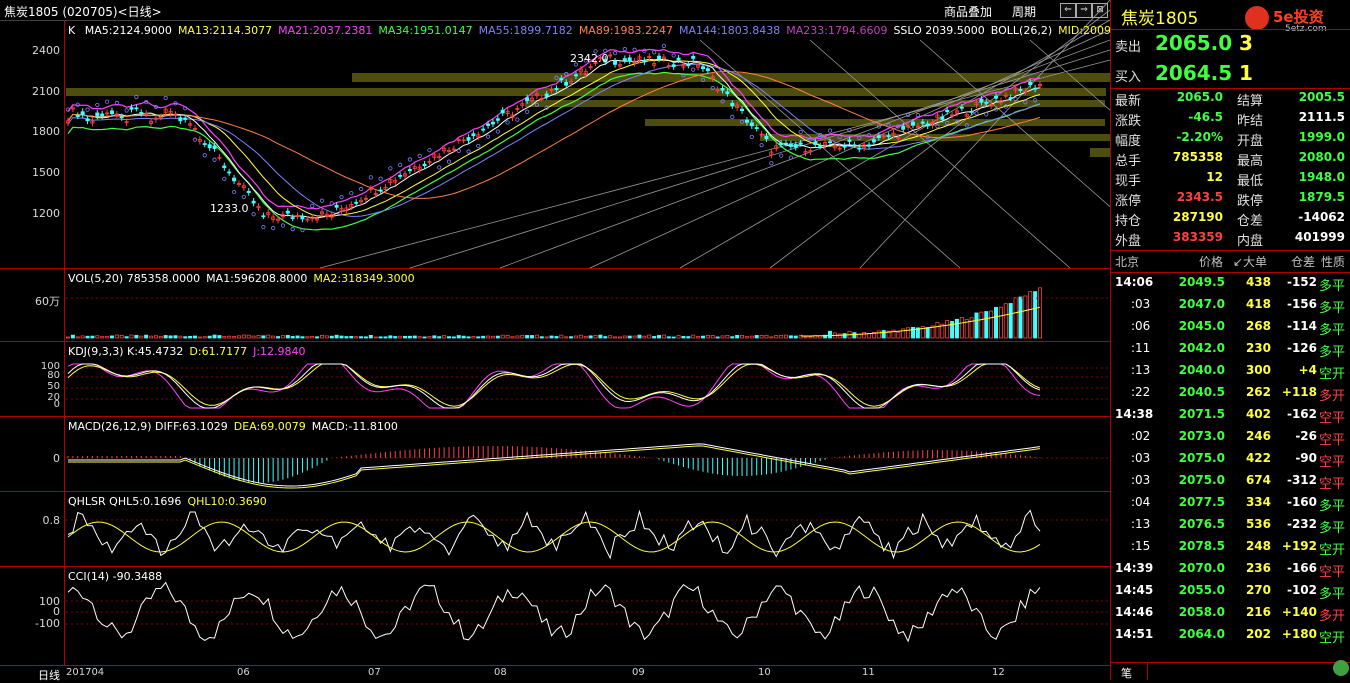 This screenshot has height=683, width=1350. Describe the element at coordinates (1134, 590) in the screenshot. I see `tick-time: 14:45` at that location.